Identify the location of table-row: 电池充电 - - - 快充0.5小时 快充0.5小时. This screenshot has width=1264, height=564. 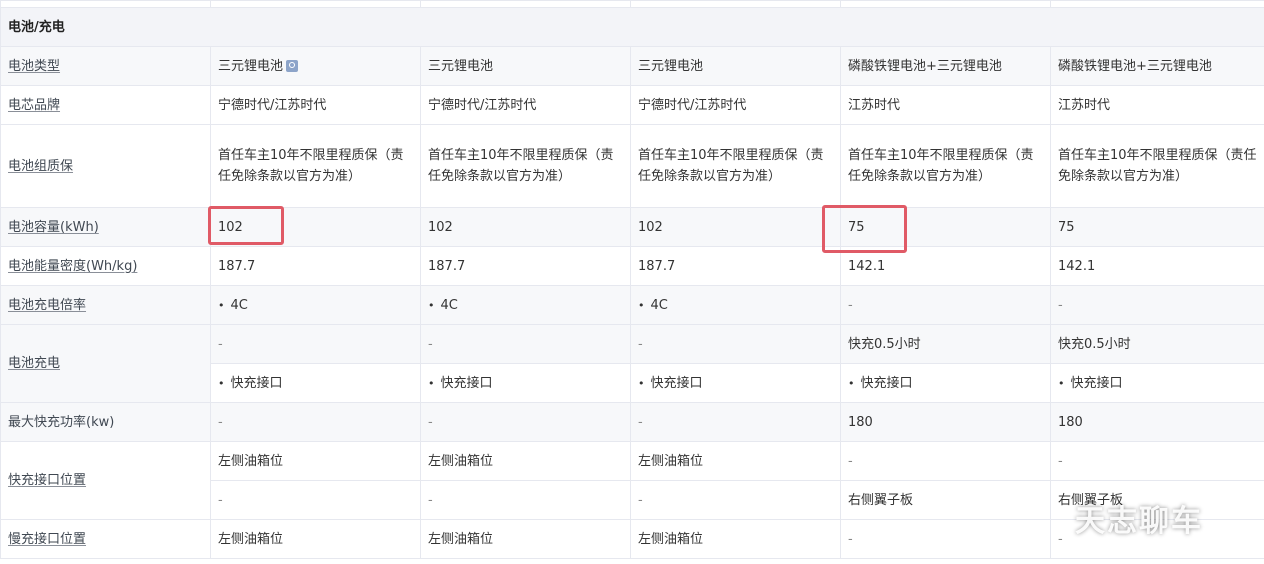
(632, 363).